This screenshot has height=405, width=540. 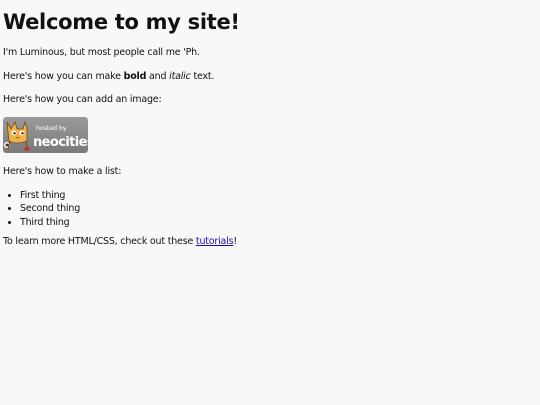 What do you see at coordinates (278, 195) in the screenshot?
I see `list-item: First thing` at bounding box center [278, 195].